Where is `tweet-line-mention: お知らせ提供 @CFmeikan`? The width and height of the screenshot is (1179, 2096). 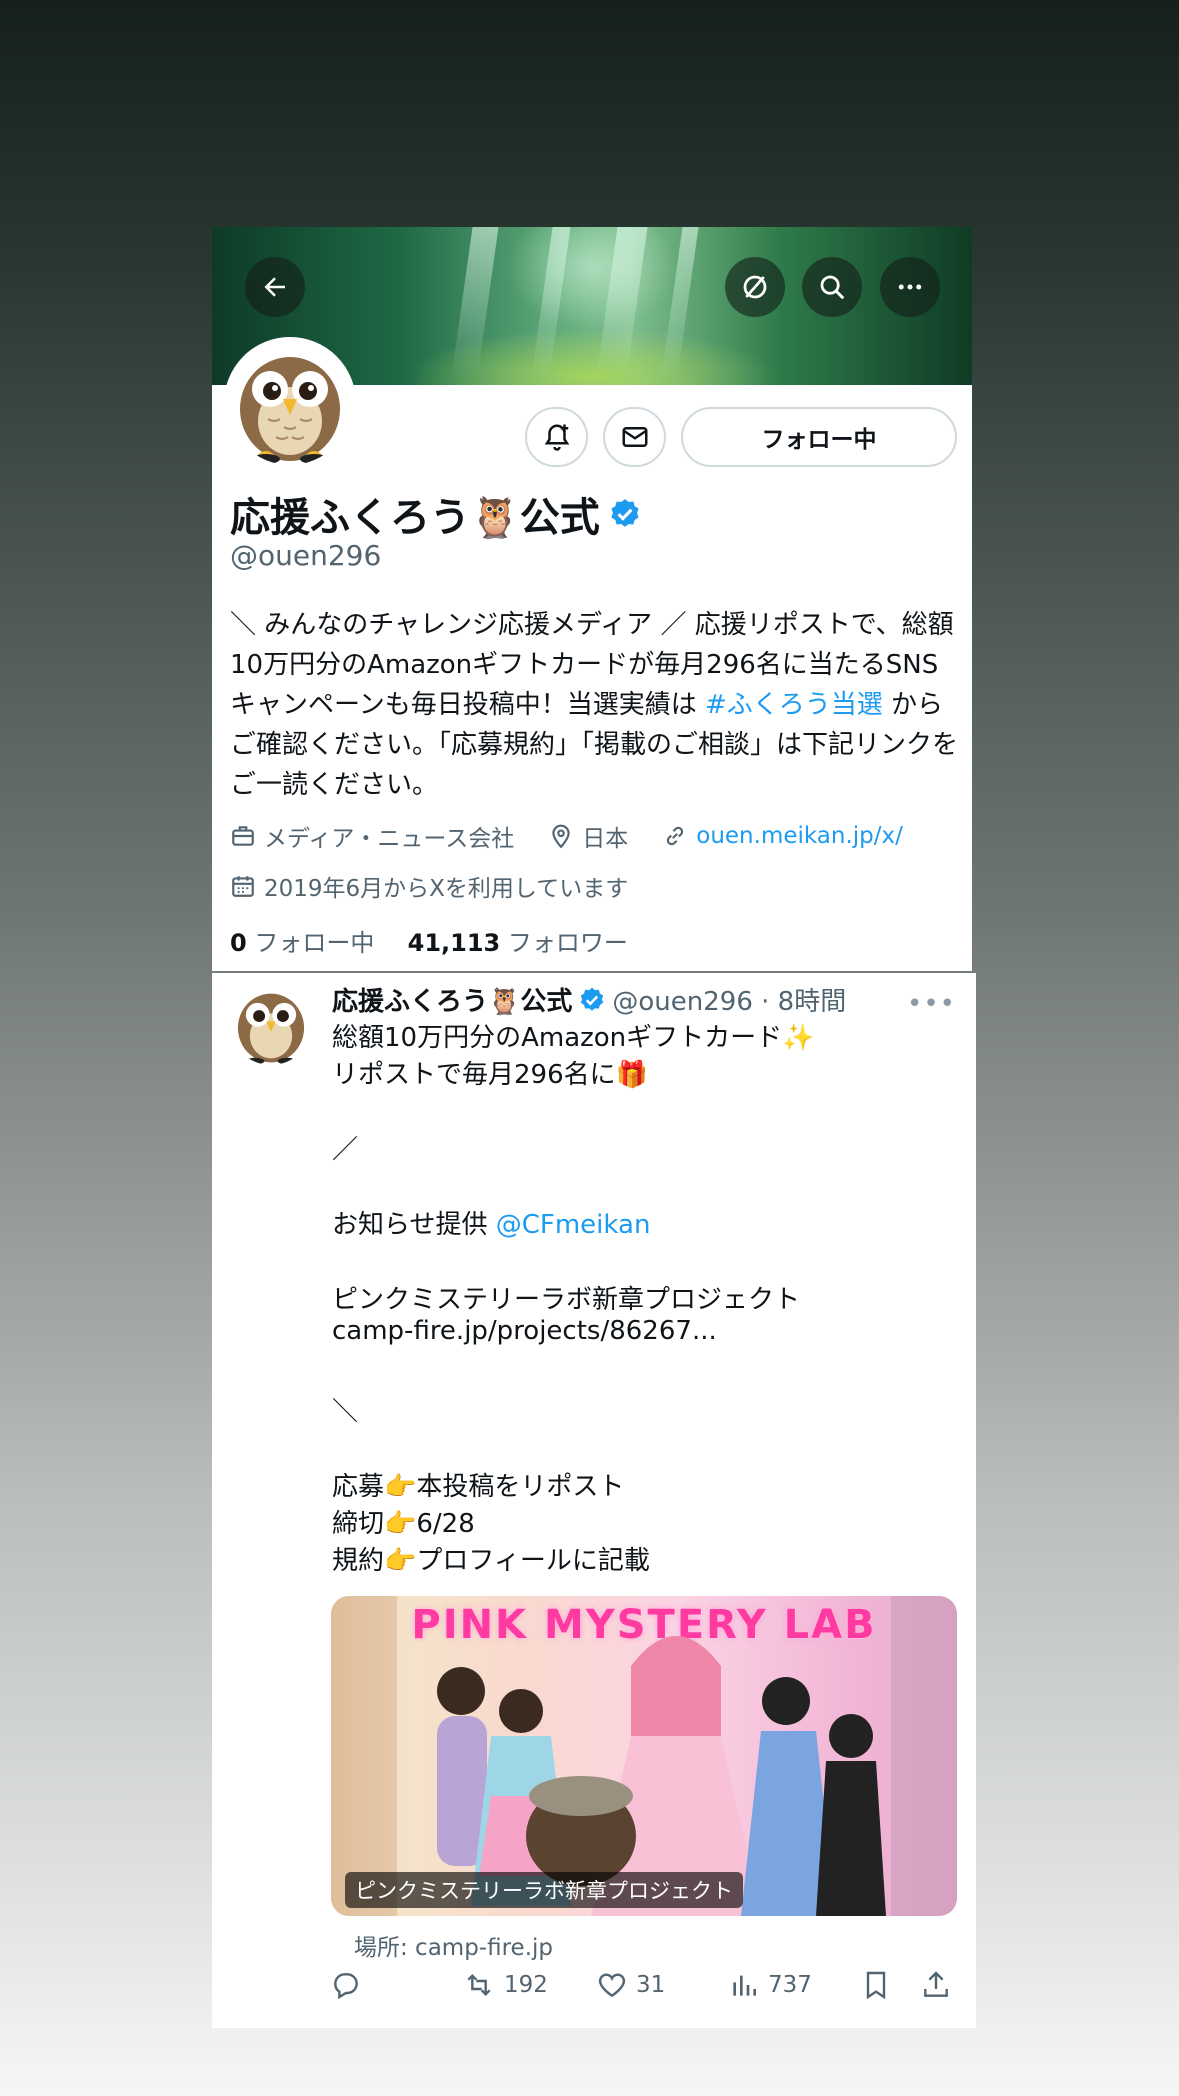
tweet-line-mention: お知らせ提供 @CFmeikan is located at coordinates (491, 1222).